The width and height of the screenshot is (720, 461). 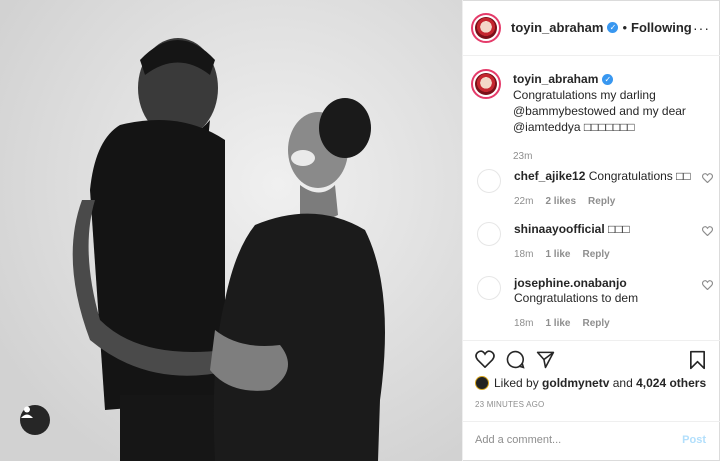 What do you see at coordinates (27, 412) in the screenshot?
I see `user-tag-icon` at bounding box center [27, 412].